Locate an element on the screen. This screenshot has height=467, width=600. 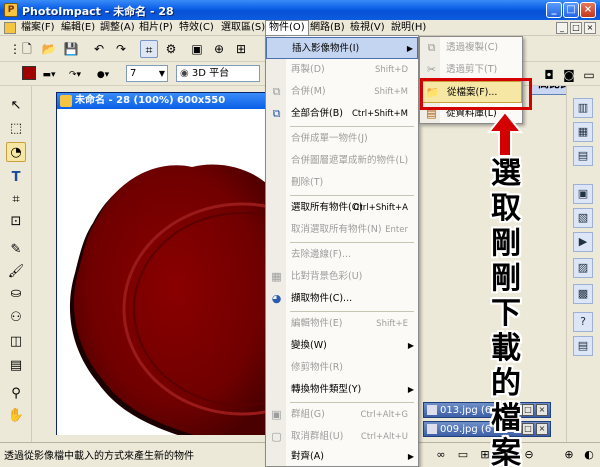
doc-minimize-button: _ is located at coordinates (562, 28).